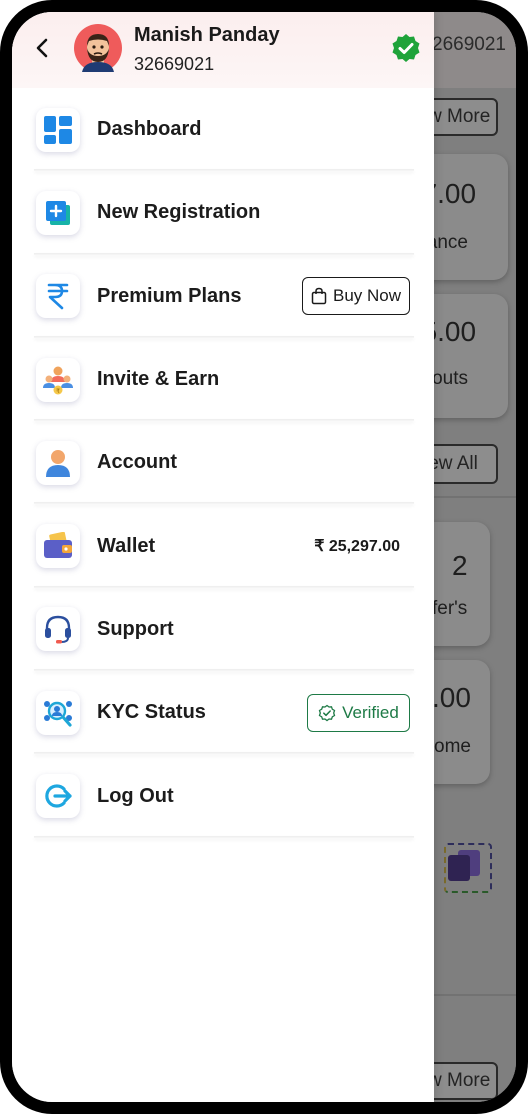 The width and height of the screenshot is (528, 1114). What do you see at coordinates (450, 608) in the screenshot?
I see `background-card-caption: fer's` at bounding box center [450, 608].